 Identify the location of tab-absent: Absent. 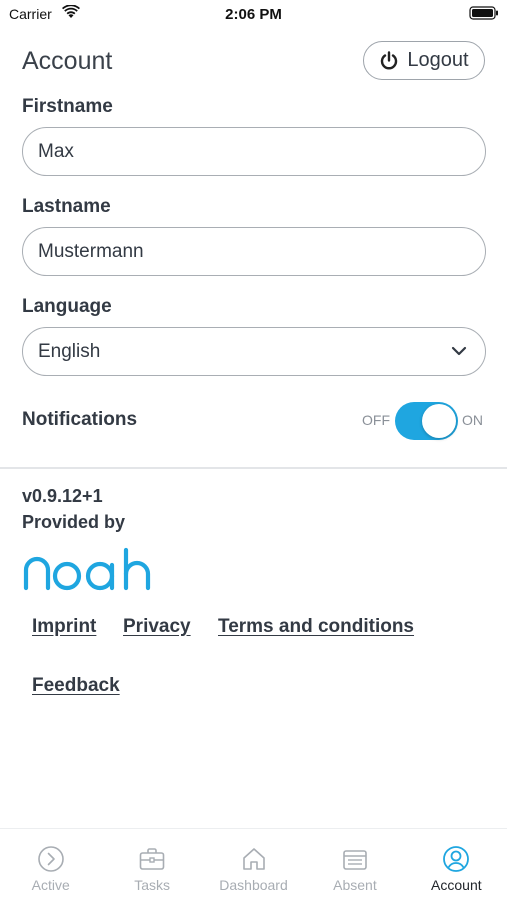
(354, 864).